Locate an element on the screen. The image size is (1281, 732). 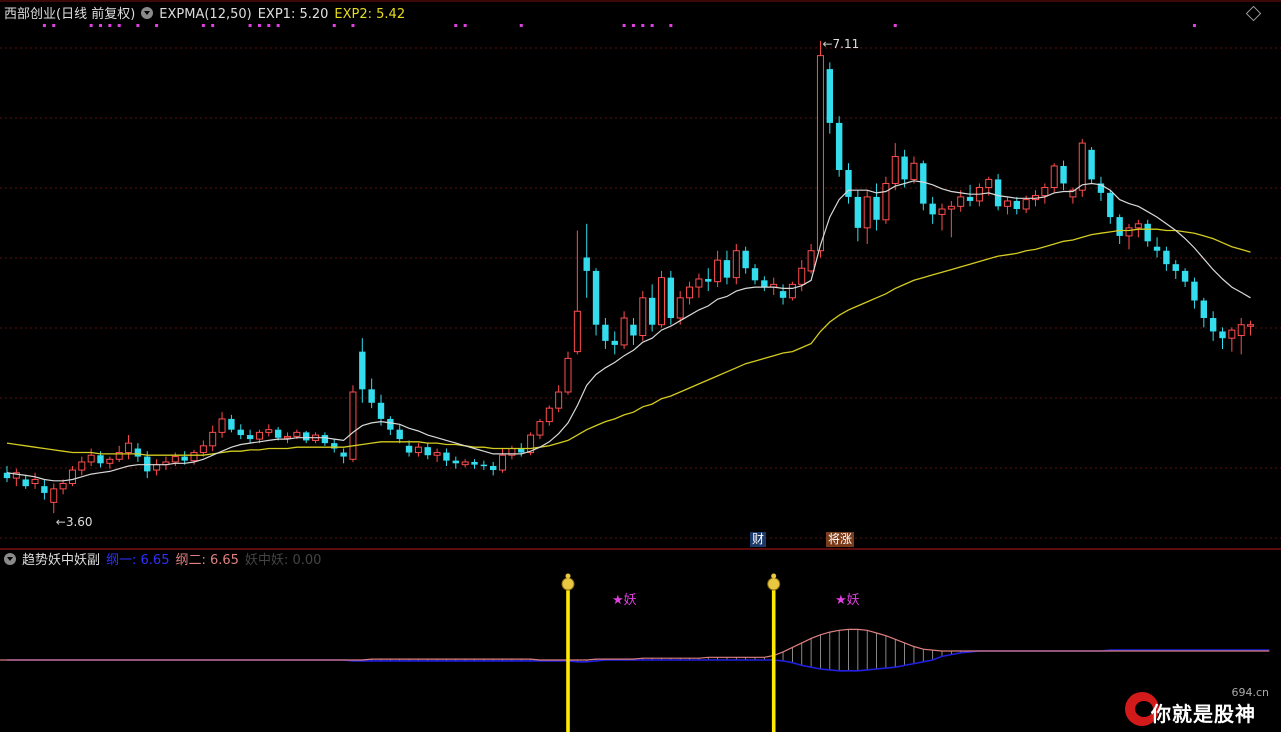
line3-value: 妖中妖: 0.00 is located at coordinates (283, 560).